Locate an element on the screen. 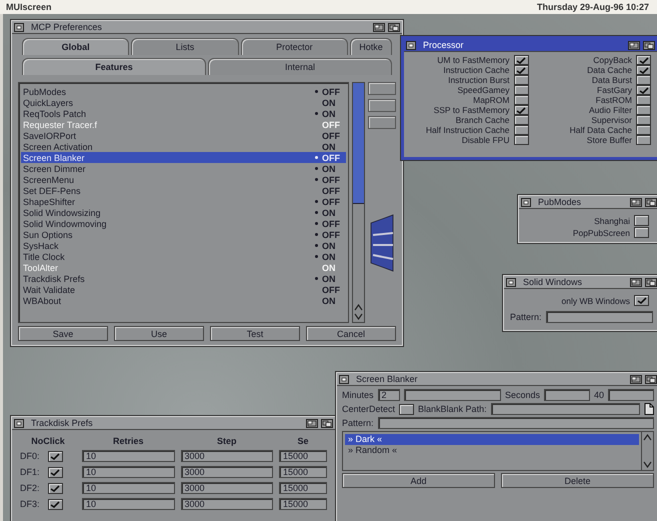  list-item: ScreenMenu OFF is located at coordinates (183, 179).